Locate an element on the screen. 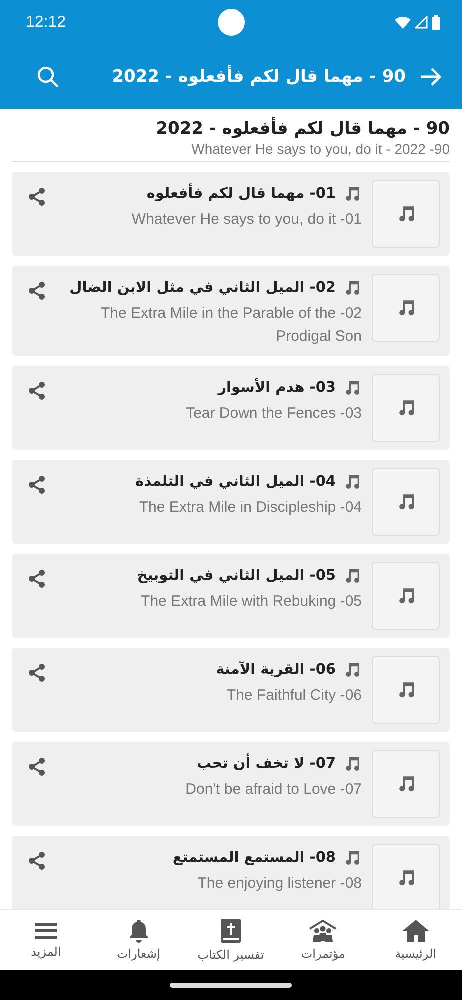 The height and width of the screenshot is (1000, 462). book-icon is located at coordinates (231, 931).